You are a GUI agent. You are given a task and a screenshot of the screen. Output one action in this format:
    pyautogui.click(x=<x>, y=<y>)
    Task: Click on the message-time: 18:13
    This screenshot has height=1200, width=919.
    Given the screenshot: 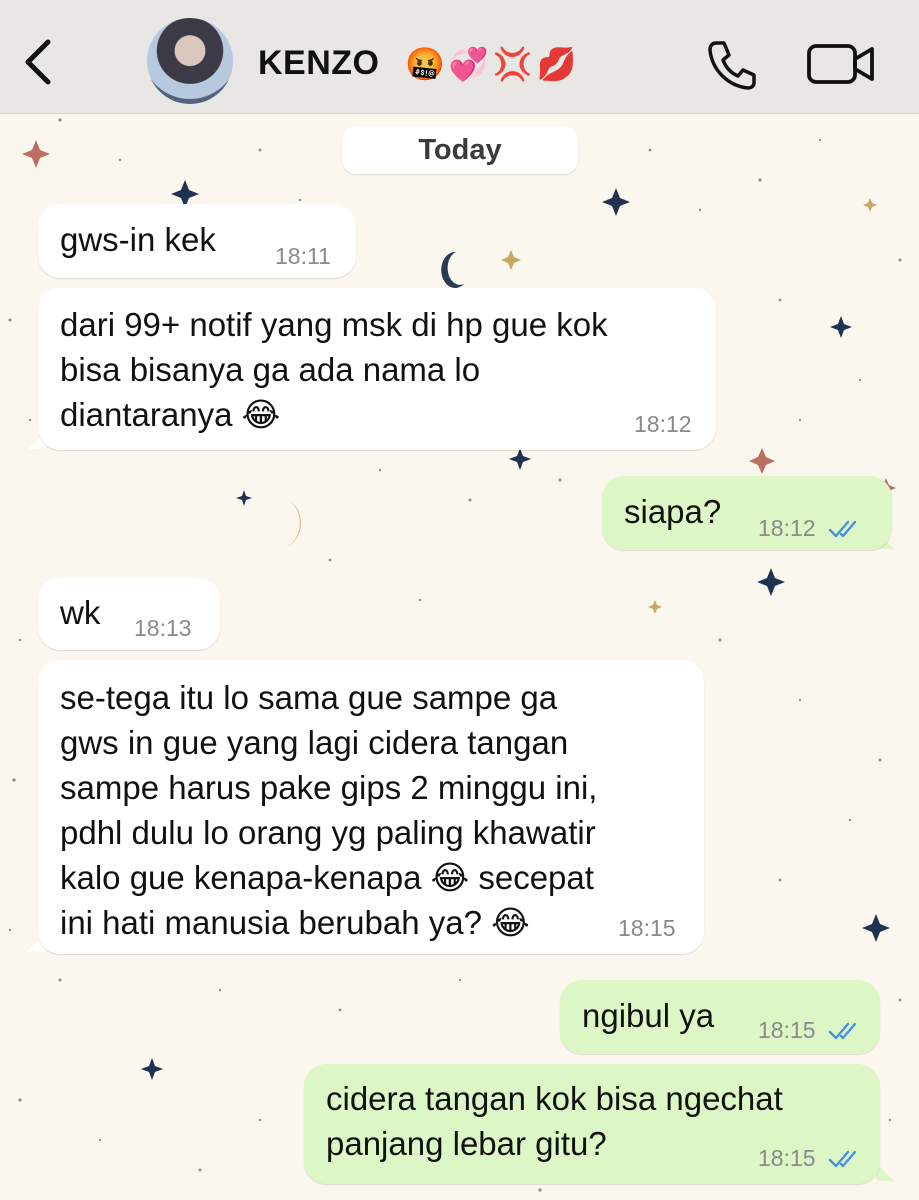 What is the action you would take?
    pyautogui.click(x=163, y=628)
    